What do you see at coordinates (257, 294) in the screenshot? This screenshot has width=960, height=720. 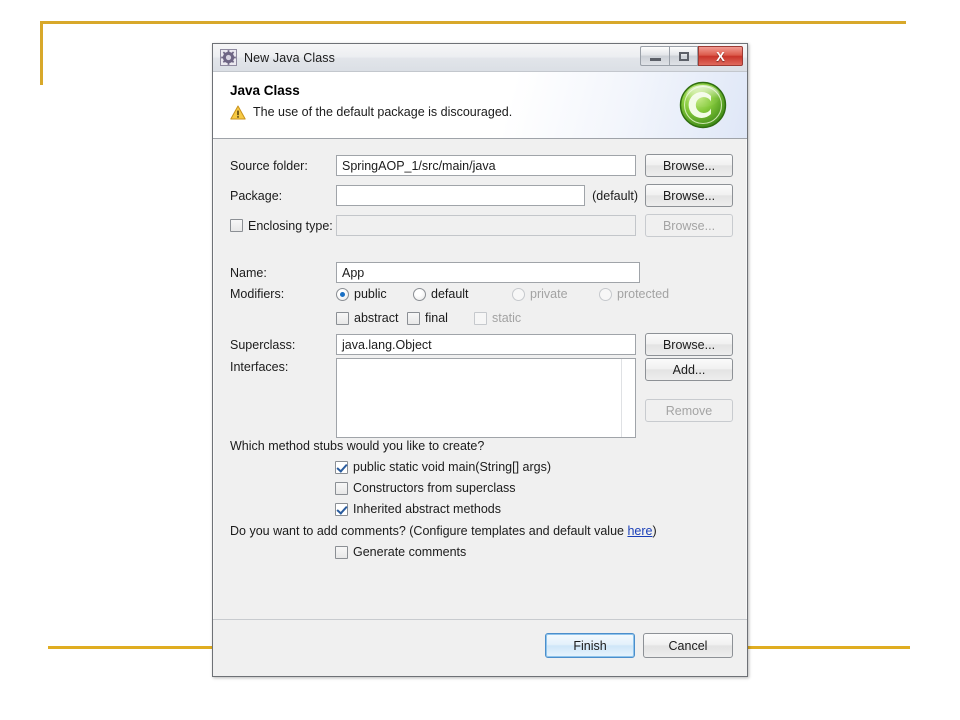 I see `modifiers-label: Modifiers:` at bounding box center [257, 294].